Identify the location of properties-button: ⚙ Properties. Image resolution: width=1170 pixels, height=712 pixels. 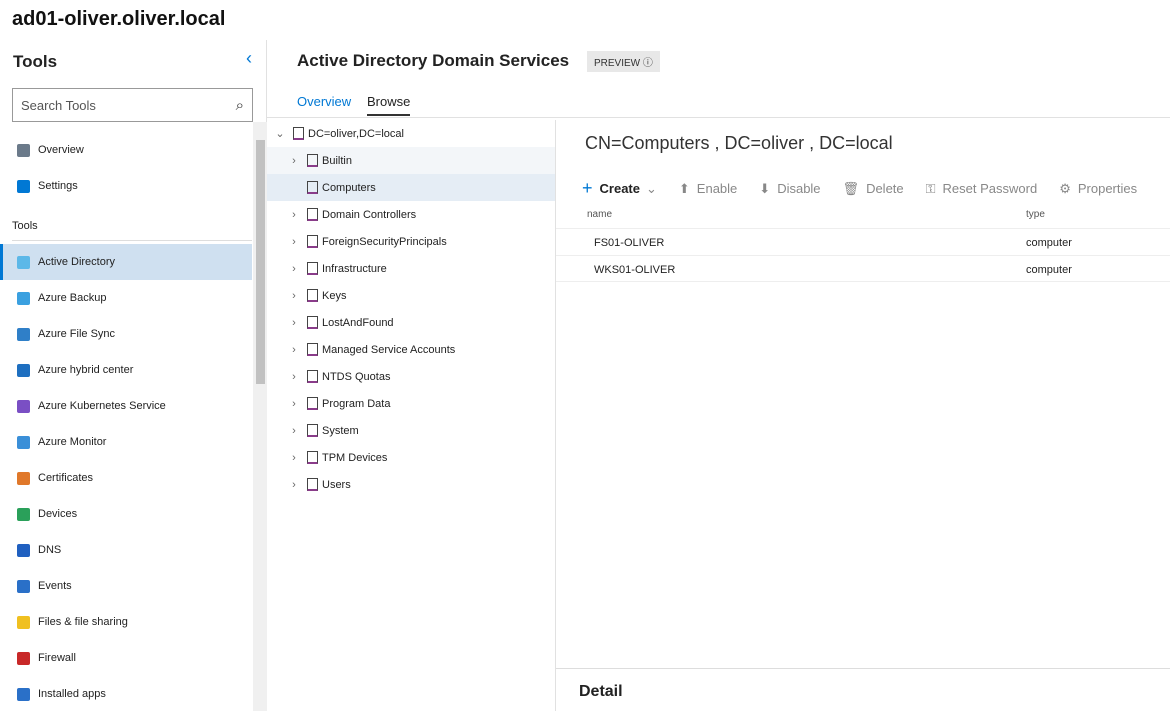
(1098, 188).